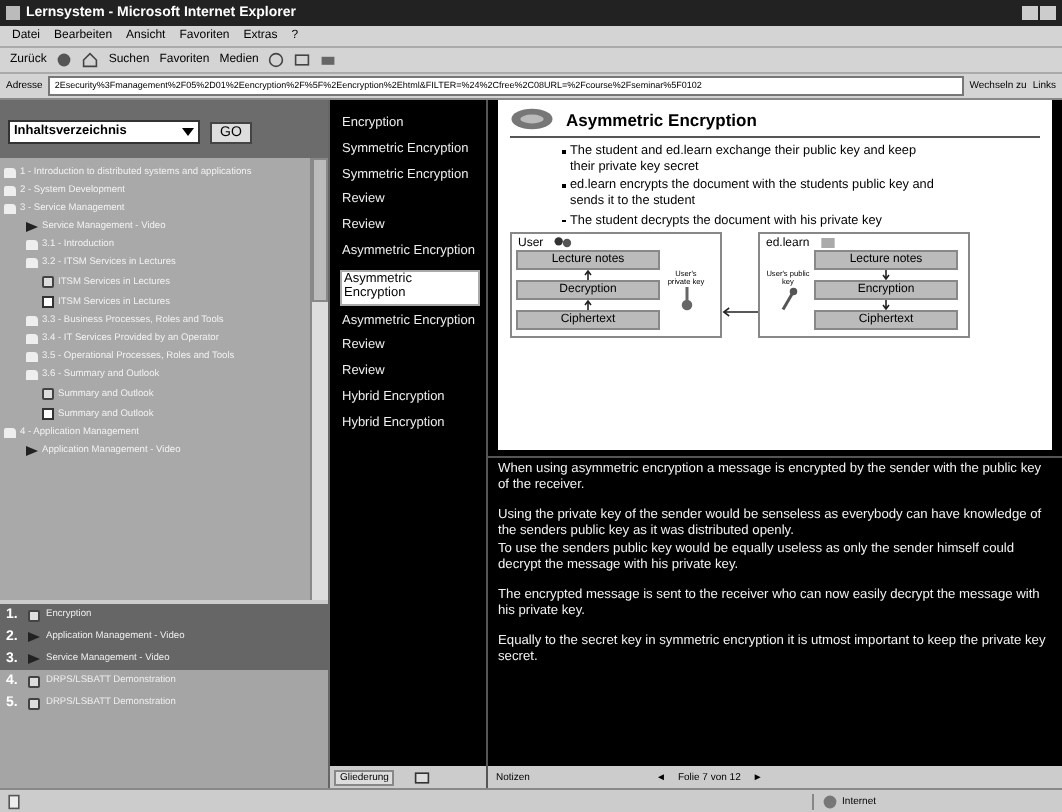 Image resolution: width=1062 pixels, height=812 pixels. I want to click on person-icon, so click(561, 243).